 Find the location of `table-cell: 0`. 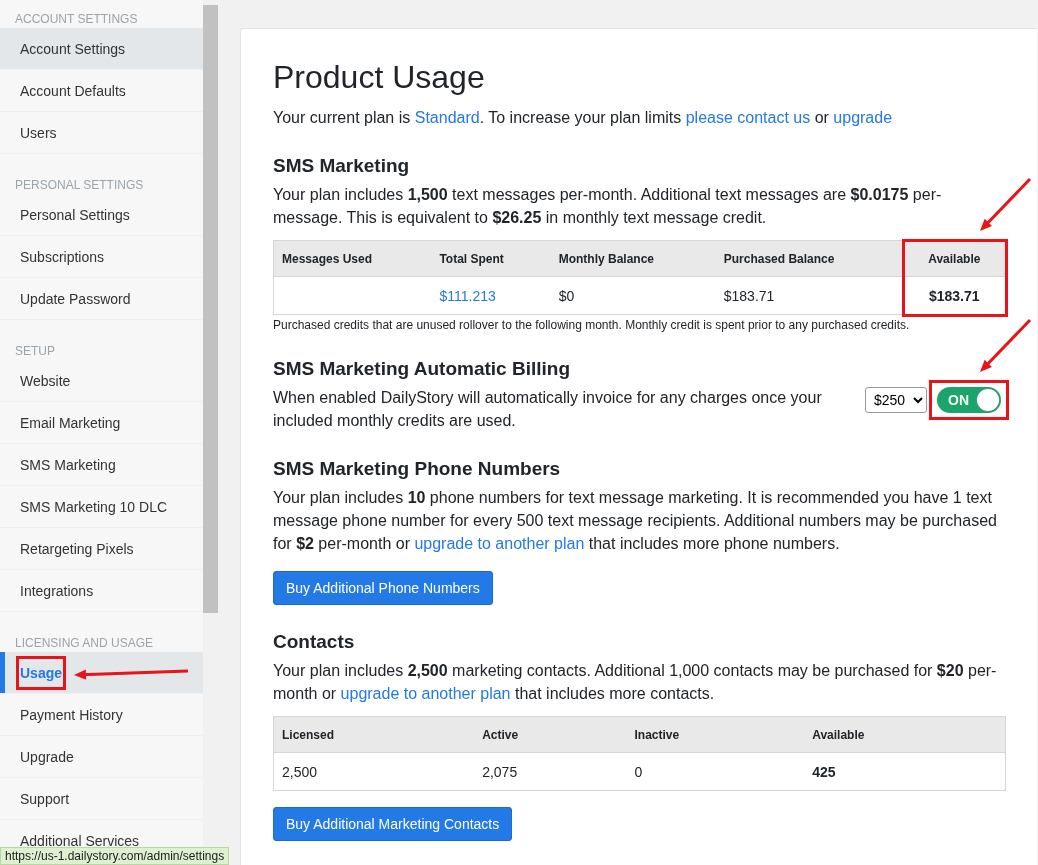

table-cell: 0 is located at coordinates (715, 771).